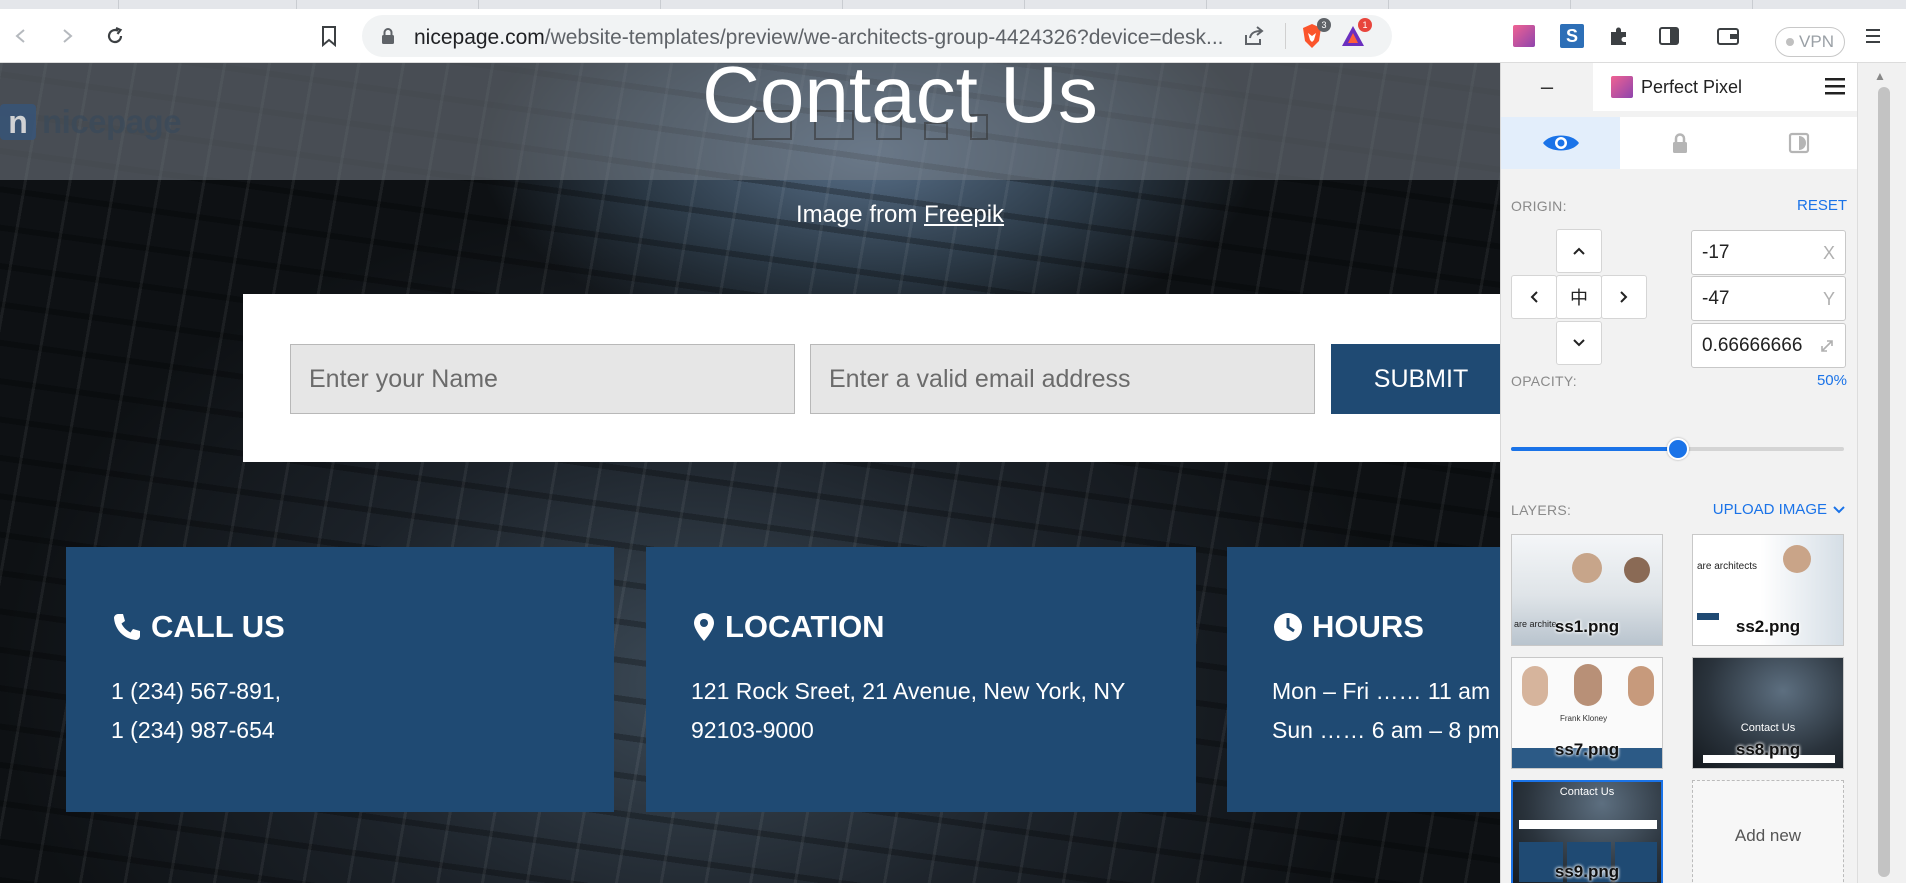 This screenshot has height=883, width=1906. Describe the element at coordinates (1368, 626) in the screenshot. I see `hours-label: HOURS` at that location.